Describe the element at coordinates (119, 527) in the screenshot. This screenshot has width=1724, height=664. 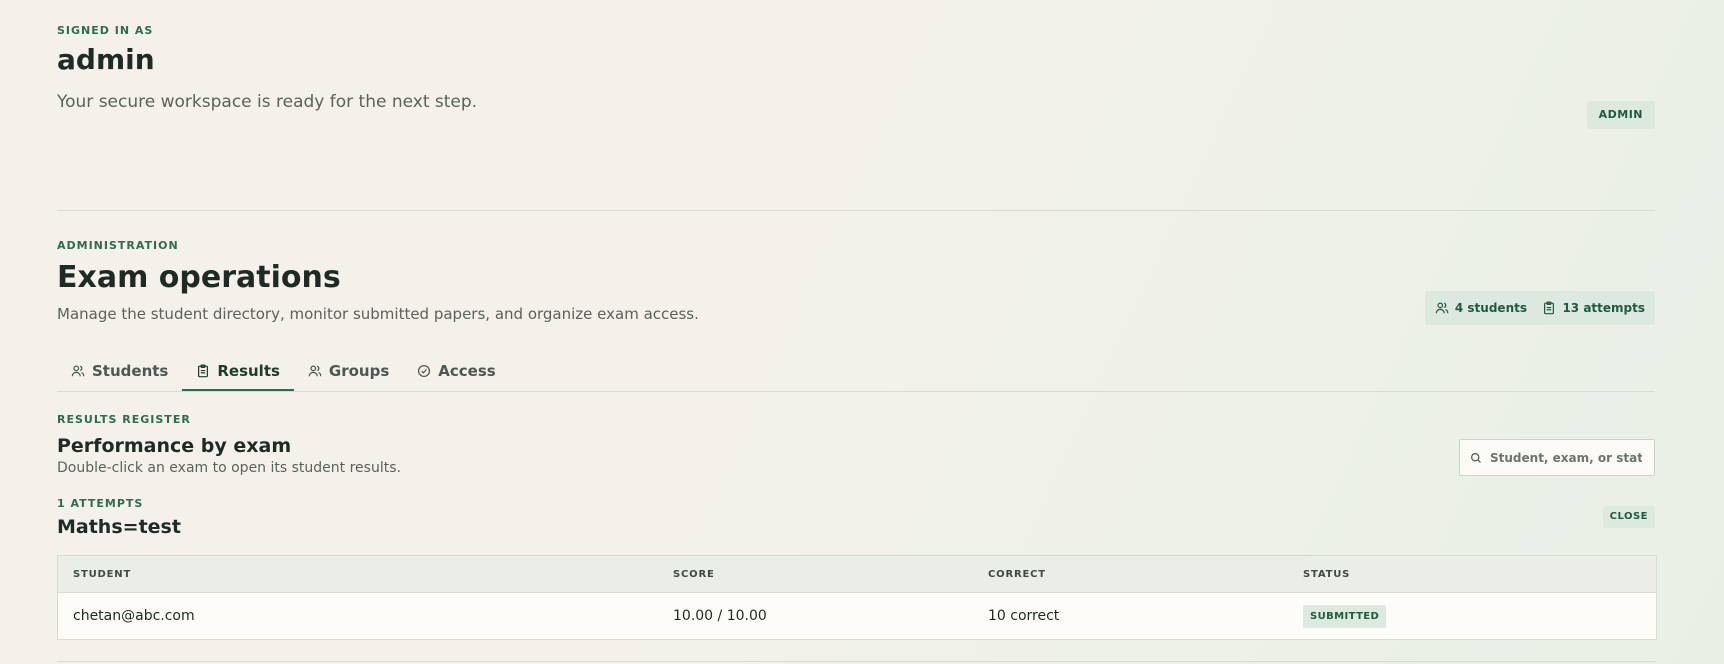
I see `exam-name: Maths=test` at that location.